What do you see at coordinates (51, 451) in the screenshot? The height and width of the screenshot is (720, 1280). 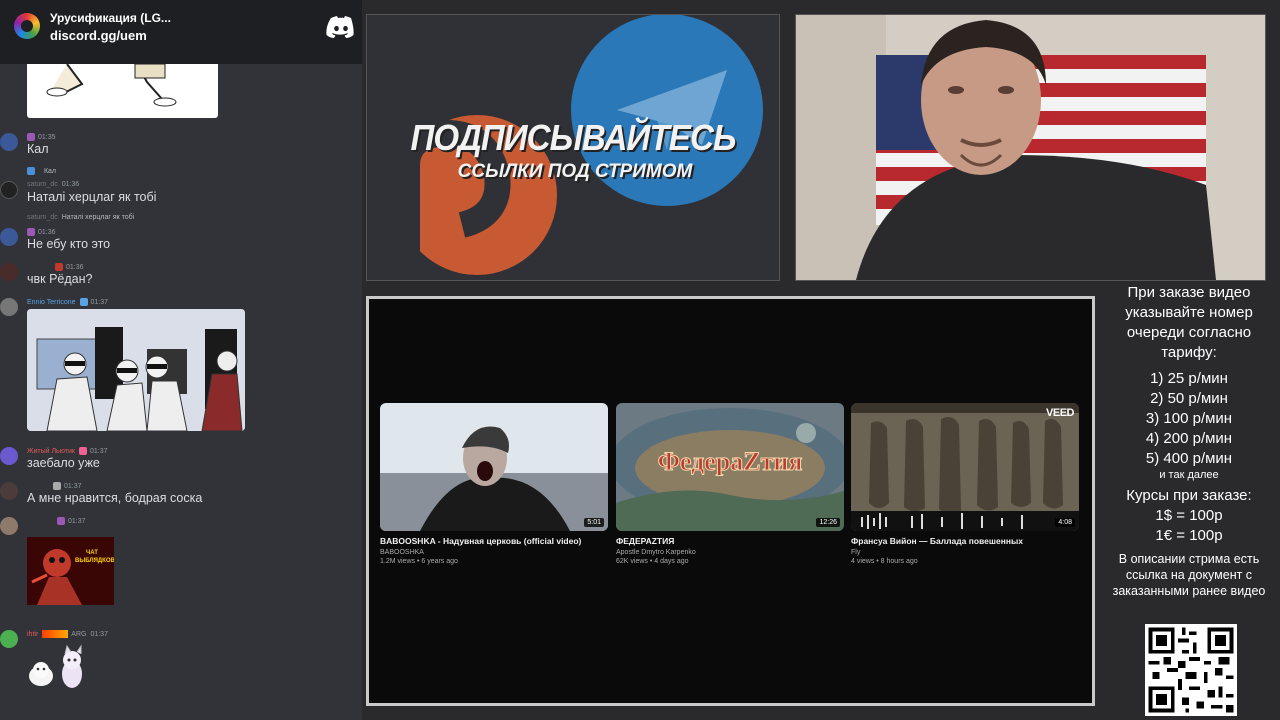 I see `username: Житый Льютик` at bounding box center [51, 451].